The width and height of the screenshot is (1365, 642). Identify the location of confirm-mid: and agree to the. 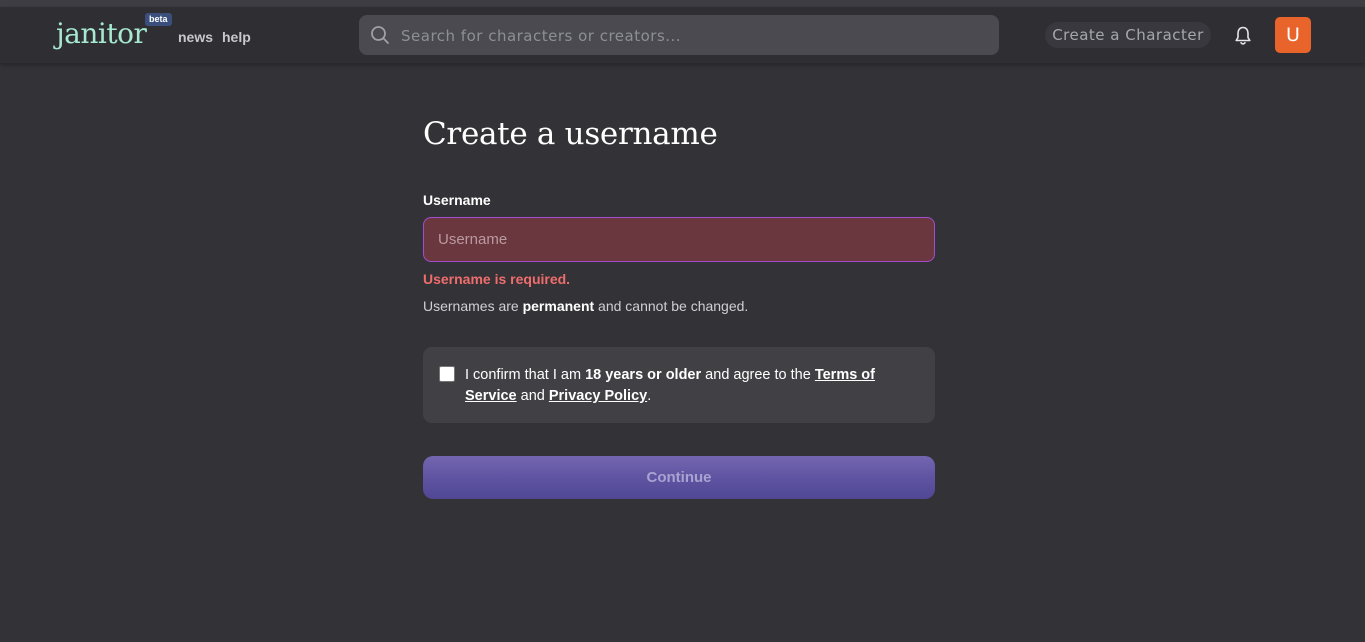
(758, 375).